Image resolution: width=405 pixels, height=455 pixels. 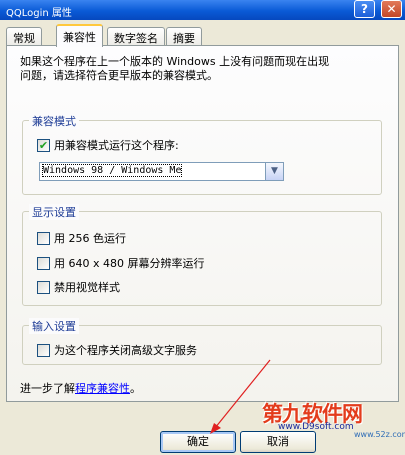 What do you see at coordinates (90, 238) in the screenshot?
I see `color-256-label: 用 256 色运行` at bounding box center [90, 238].